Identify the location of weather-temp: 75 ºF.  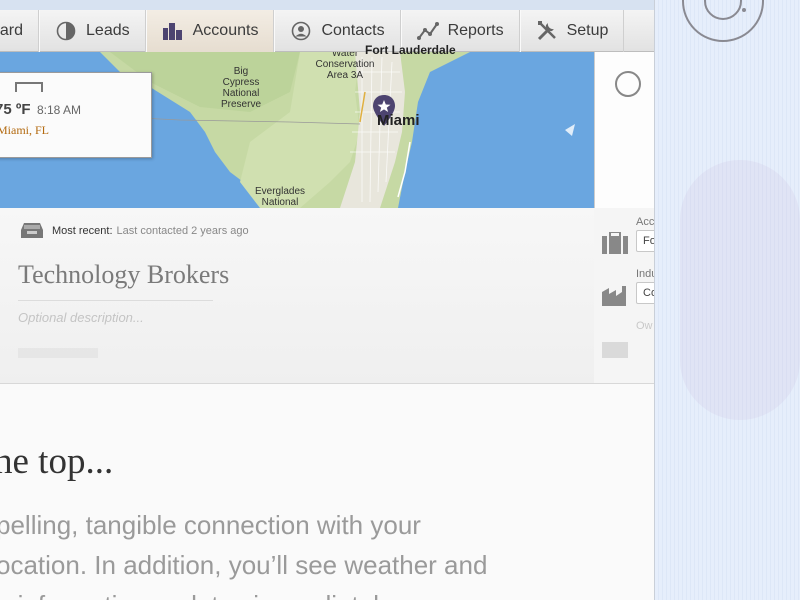
(15, 109).